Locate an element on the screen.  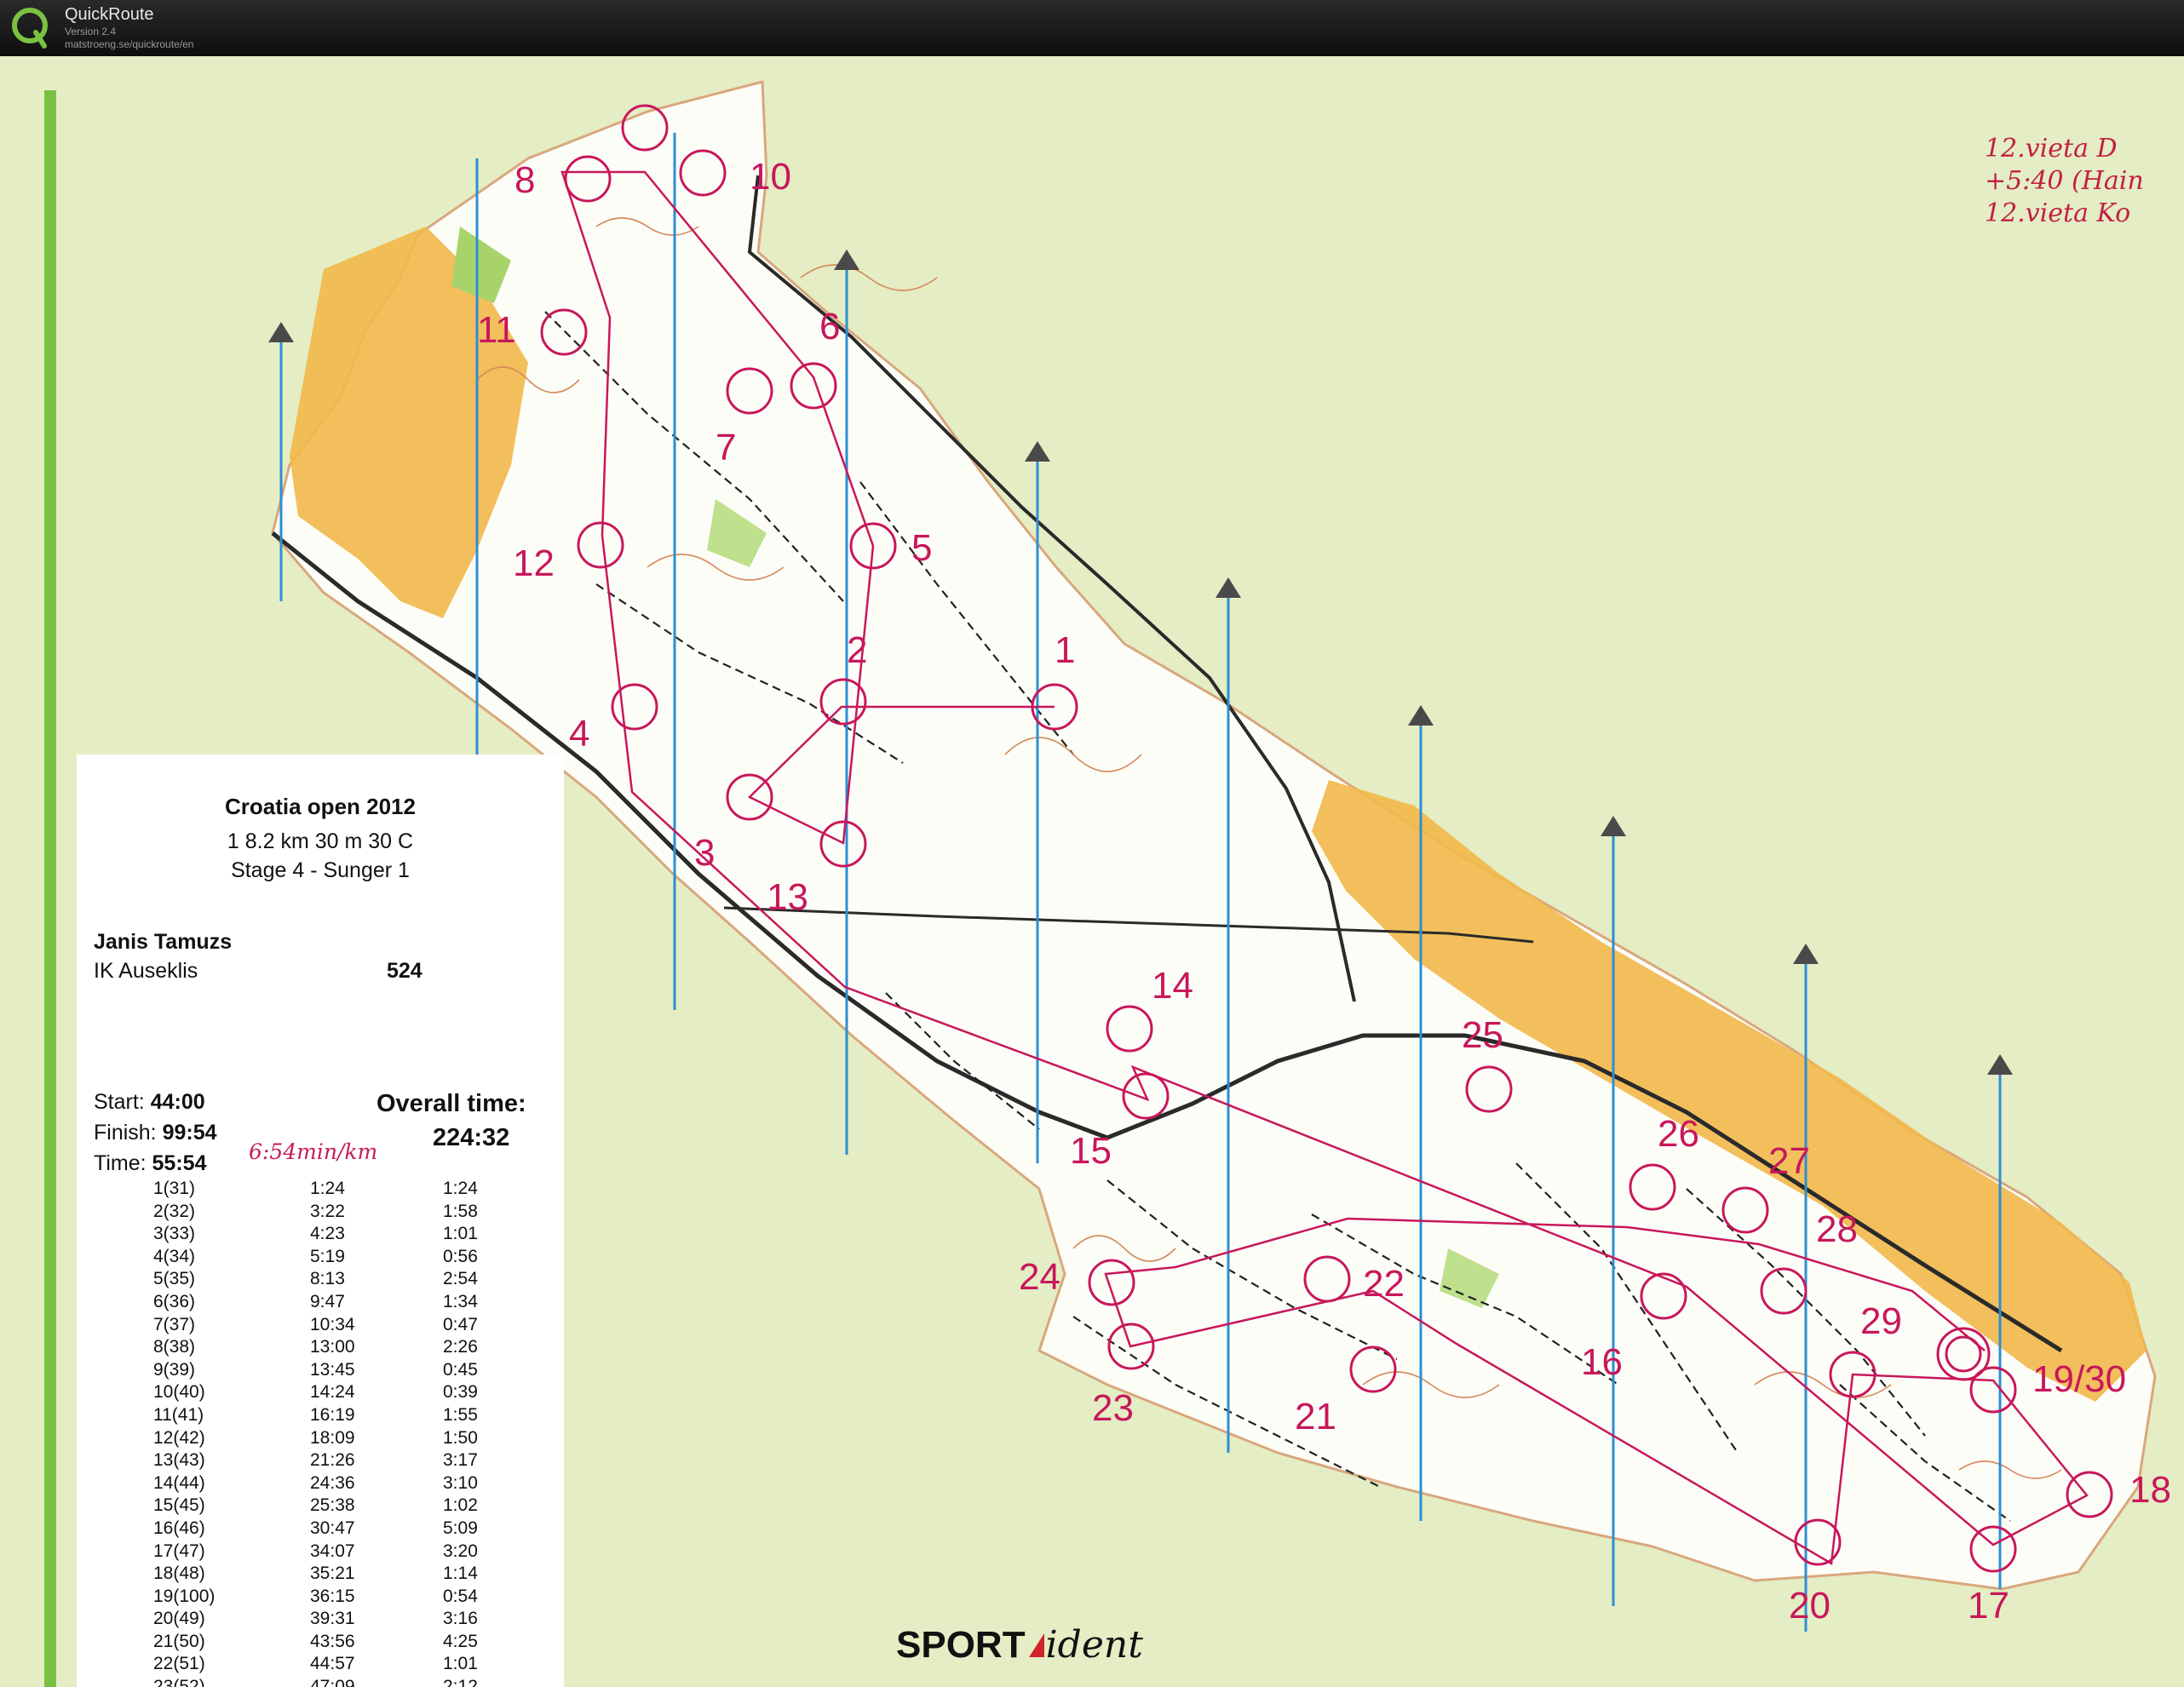
split-split: 0:54 is located at coordinates (460, 1596).